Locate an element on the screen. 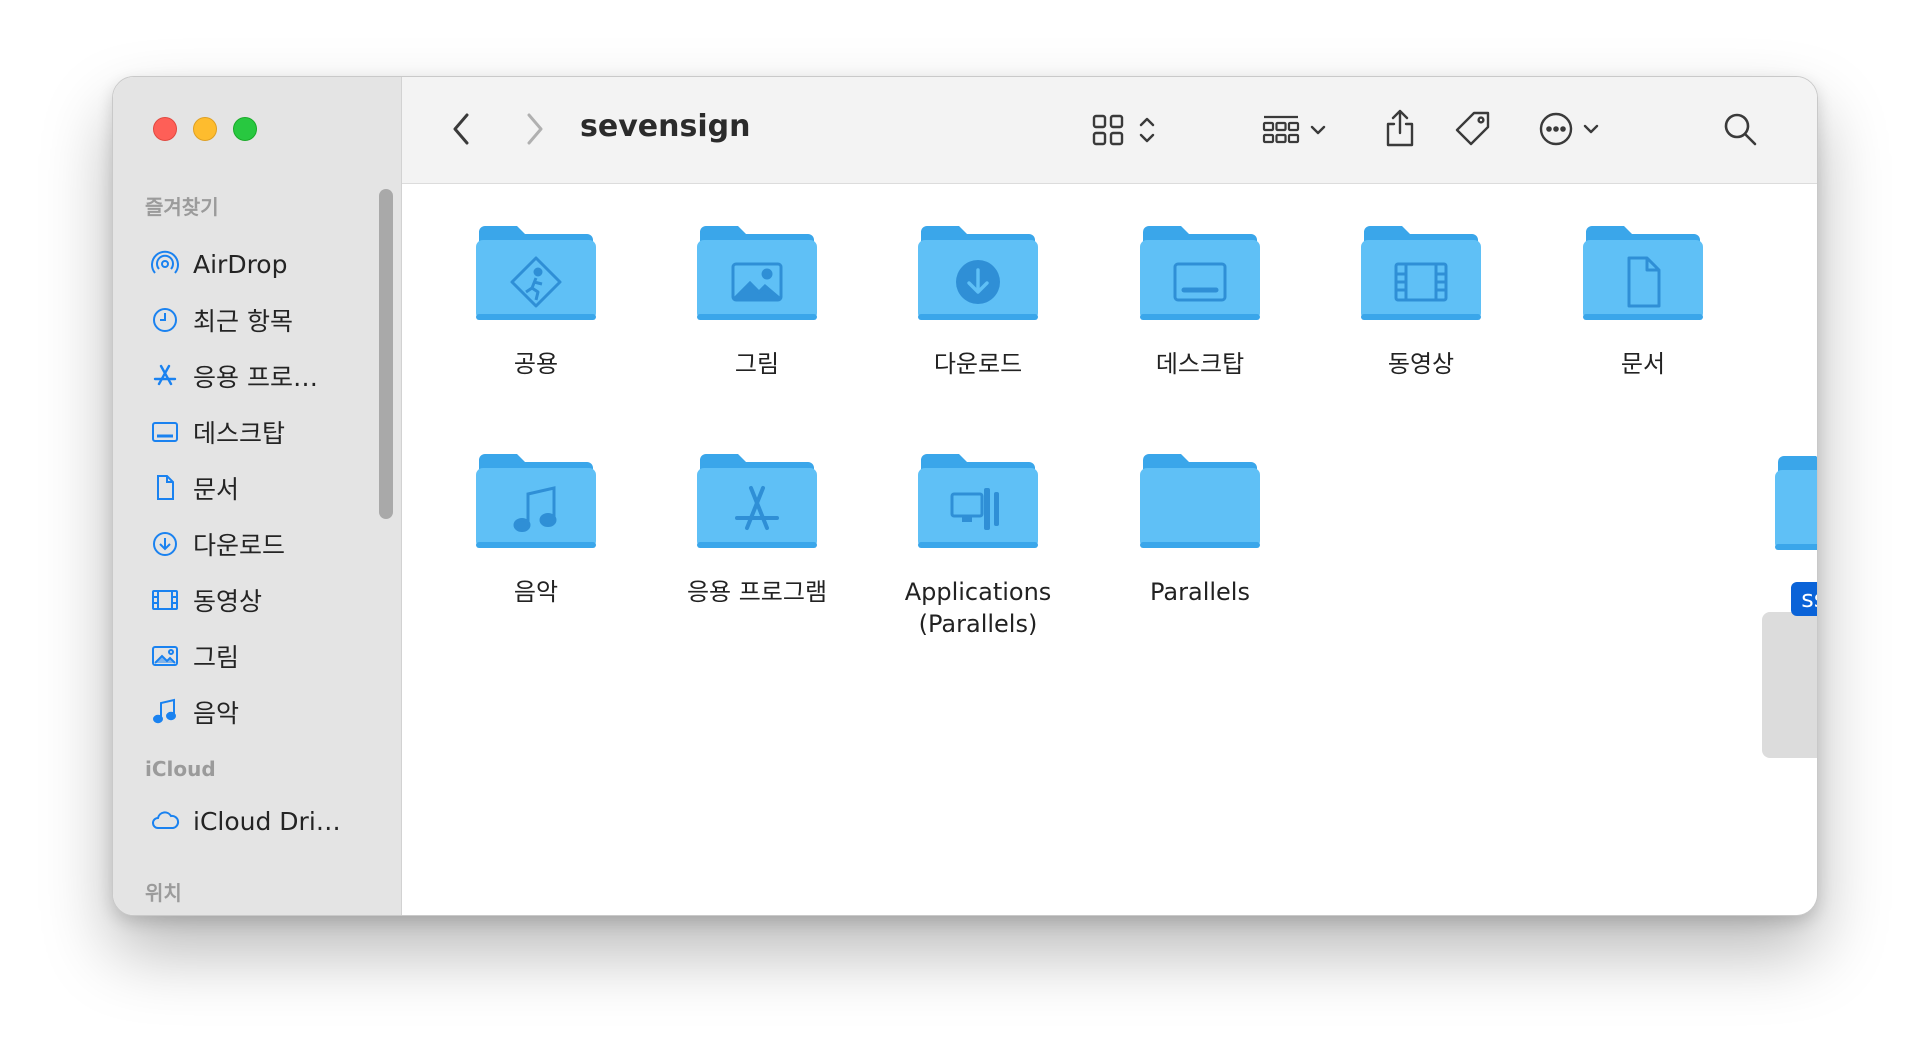 The height and width of the screenshot is (1060, 1924). file-item-label: 동영상 is located at coordinates (1421, 364).